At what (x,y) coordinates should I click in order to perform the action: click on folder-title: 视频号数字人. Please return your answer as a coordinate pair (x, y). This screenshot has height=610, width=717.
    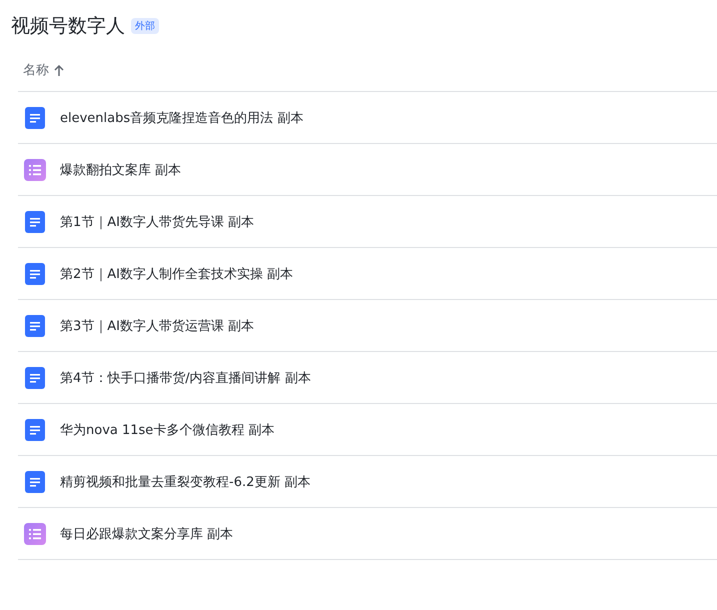
    Looking at the image, I should click on (68, 26).